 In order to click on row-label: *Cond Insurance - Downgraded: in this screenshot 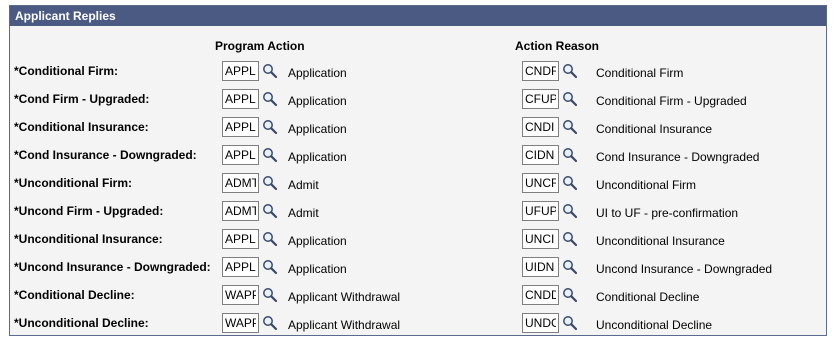, I will do `click(105, 155)`.